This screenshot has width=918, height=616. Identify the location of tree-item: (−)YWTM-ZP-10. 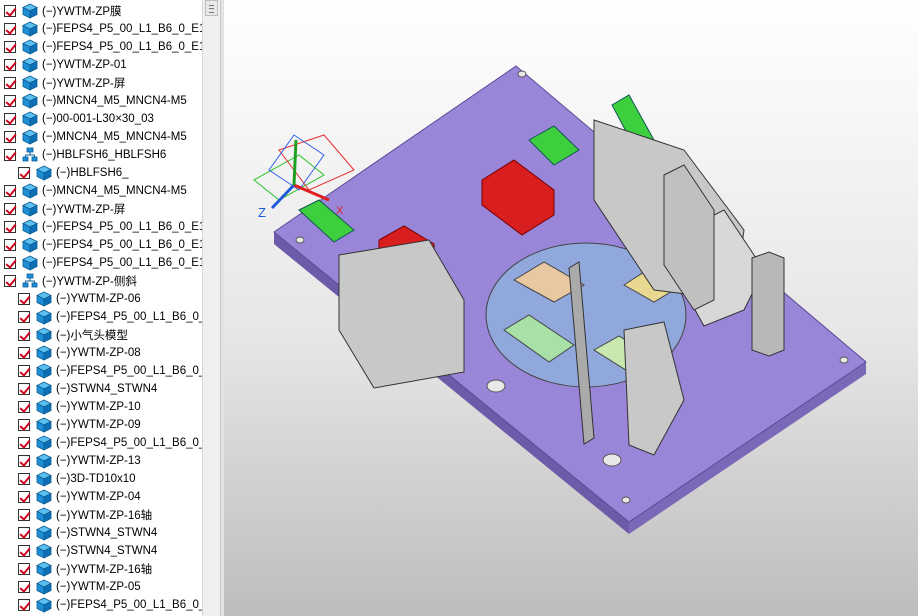
(101, 407).